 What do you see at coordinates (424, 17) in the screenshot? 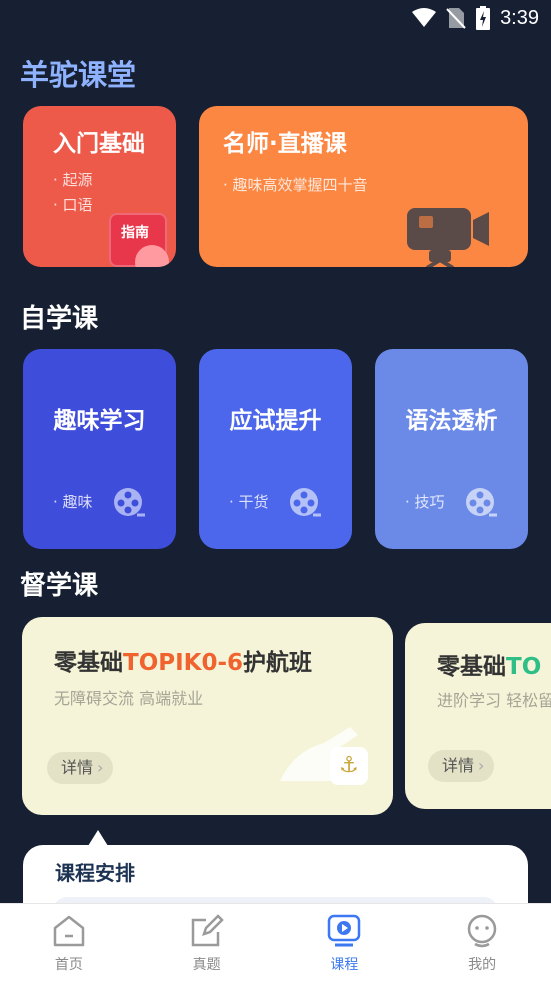
I see `wifi-icon` at bounding box center [424, 17].